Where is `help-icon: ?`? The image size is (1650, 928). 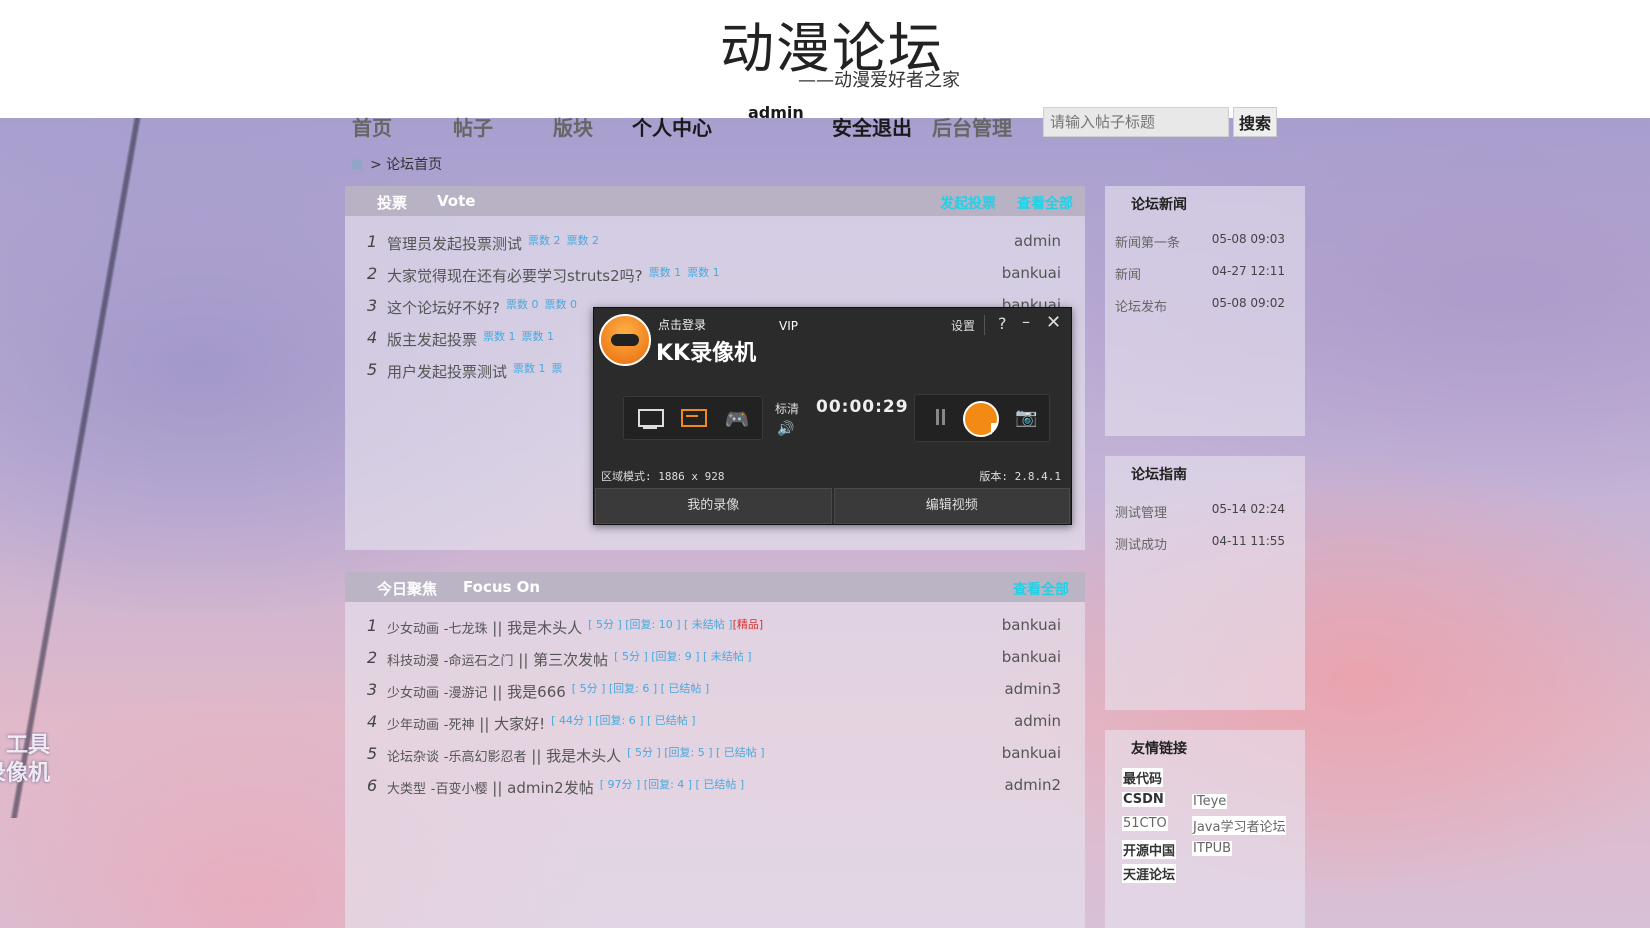
help-icon: ? is located at coordinates (1002, 323).